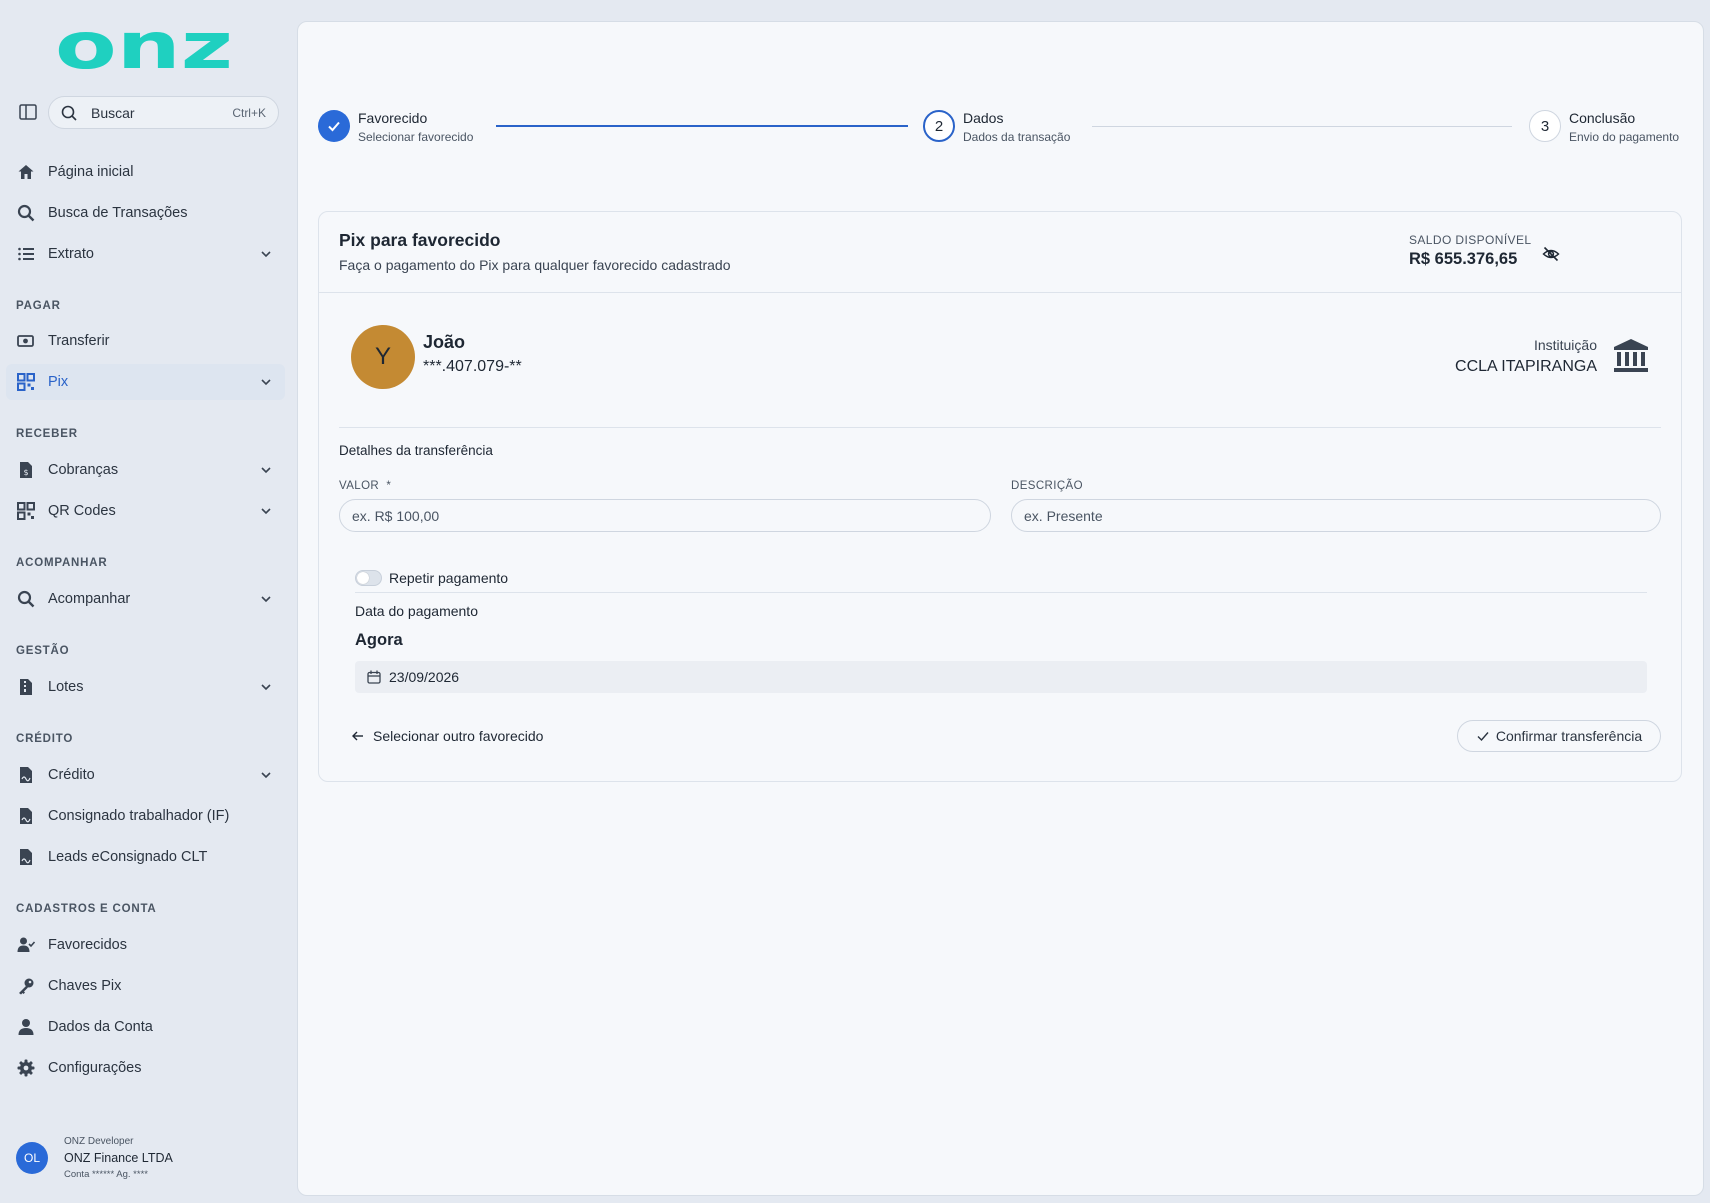  Describe the element at coordinates (1001, 677) in the screenshot. I see `payment-date-field: 23/09/2026` at that location.